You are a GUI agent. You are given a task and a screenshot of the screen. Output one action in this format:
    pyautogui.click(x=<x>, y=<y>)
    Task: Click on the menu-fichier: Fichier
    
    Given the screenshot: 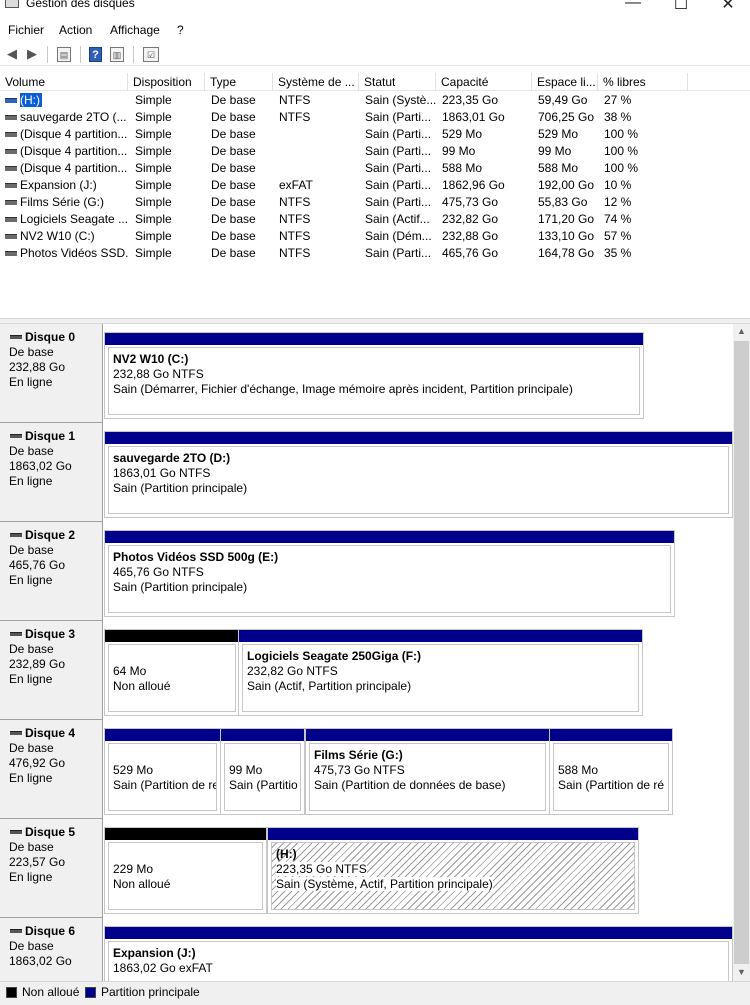 What is the action you would take?
    pyautogui.click(x=26, y=30)
    